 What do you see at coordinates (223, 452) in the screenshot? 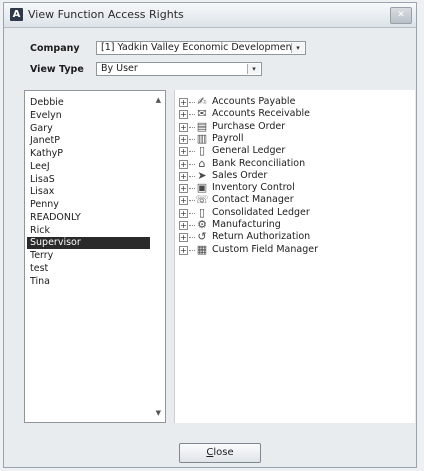
I see `close-button-label: lose` at bounding box center [223, 452].